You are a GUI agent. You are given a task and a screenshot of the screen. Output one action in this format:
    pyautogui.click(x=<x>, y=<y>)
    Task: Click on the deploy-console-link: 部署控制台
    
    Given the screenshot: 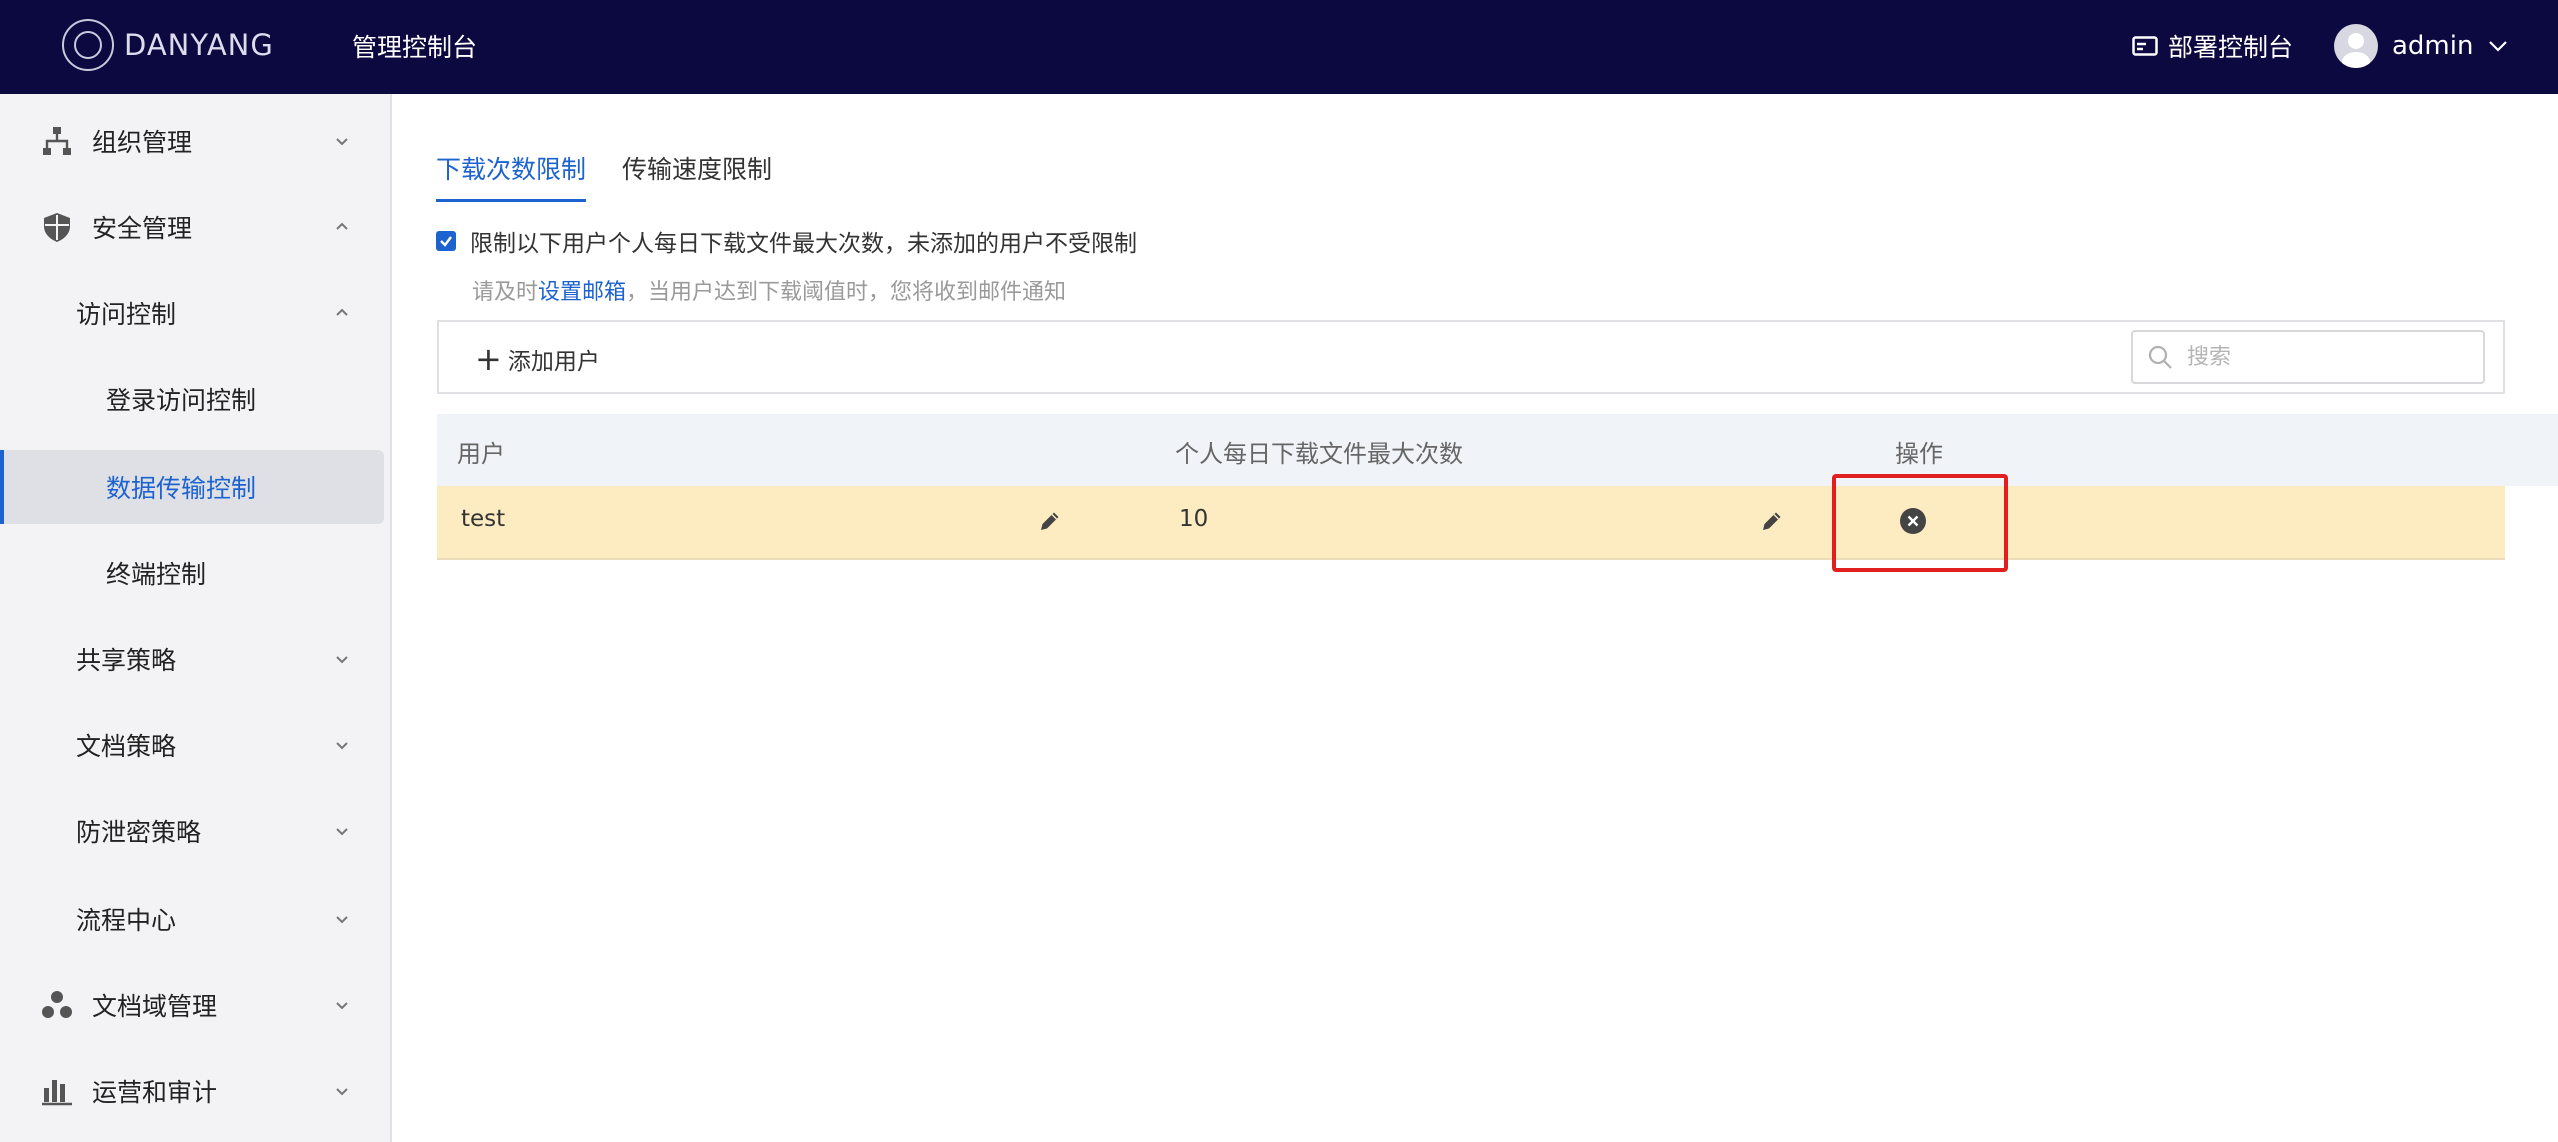 What is the action you would take?
    pyautogui.click(x=2212, y=46)
    